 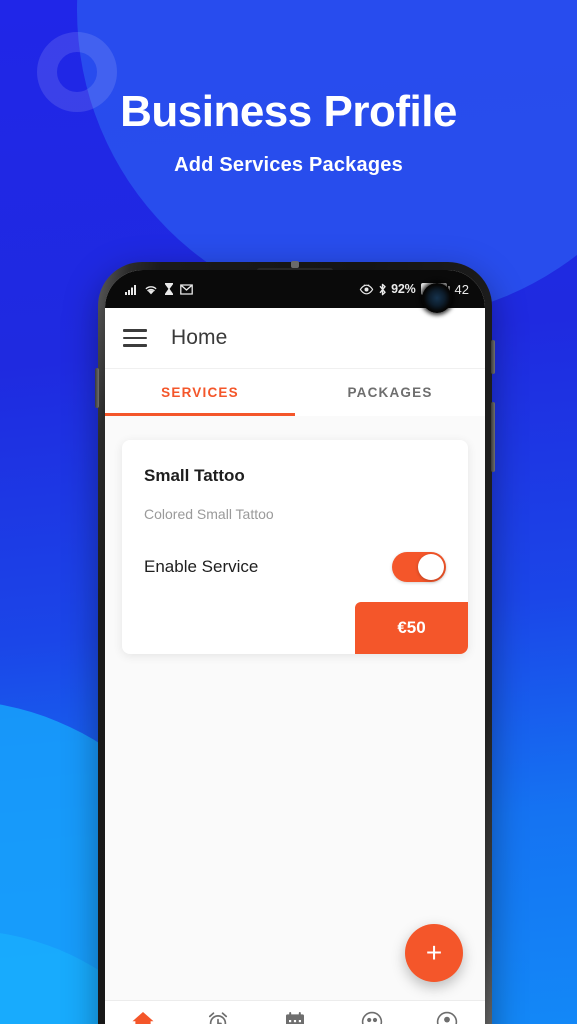 I want to click on nav-item-appointments: Appointments, so click(x=295, y=1017).